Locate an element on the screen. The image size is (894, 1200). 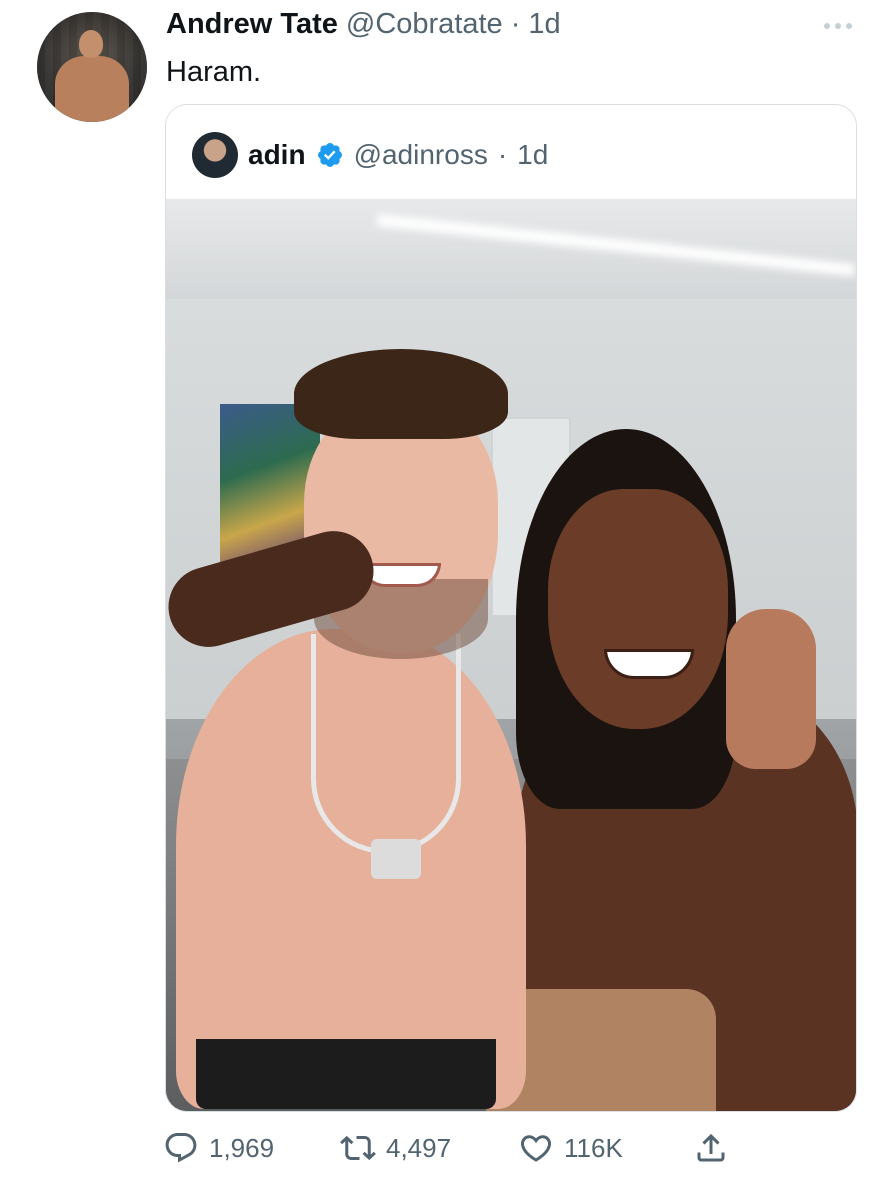
reply-button: 1,969 is located at coordinates (218, 1148).